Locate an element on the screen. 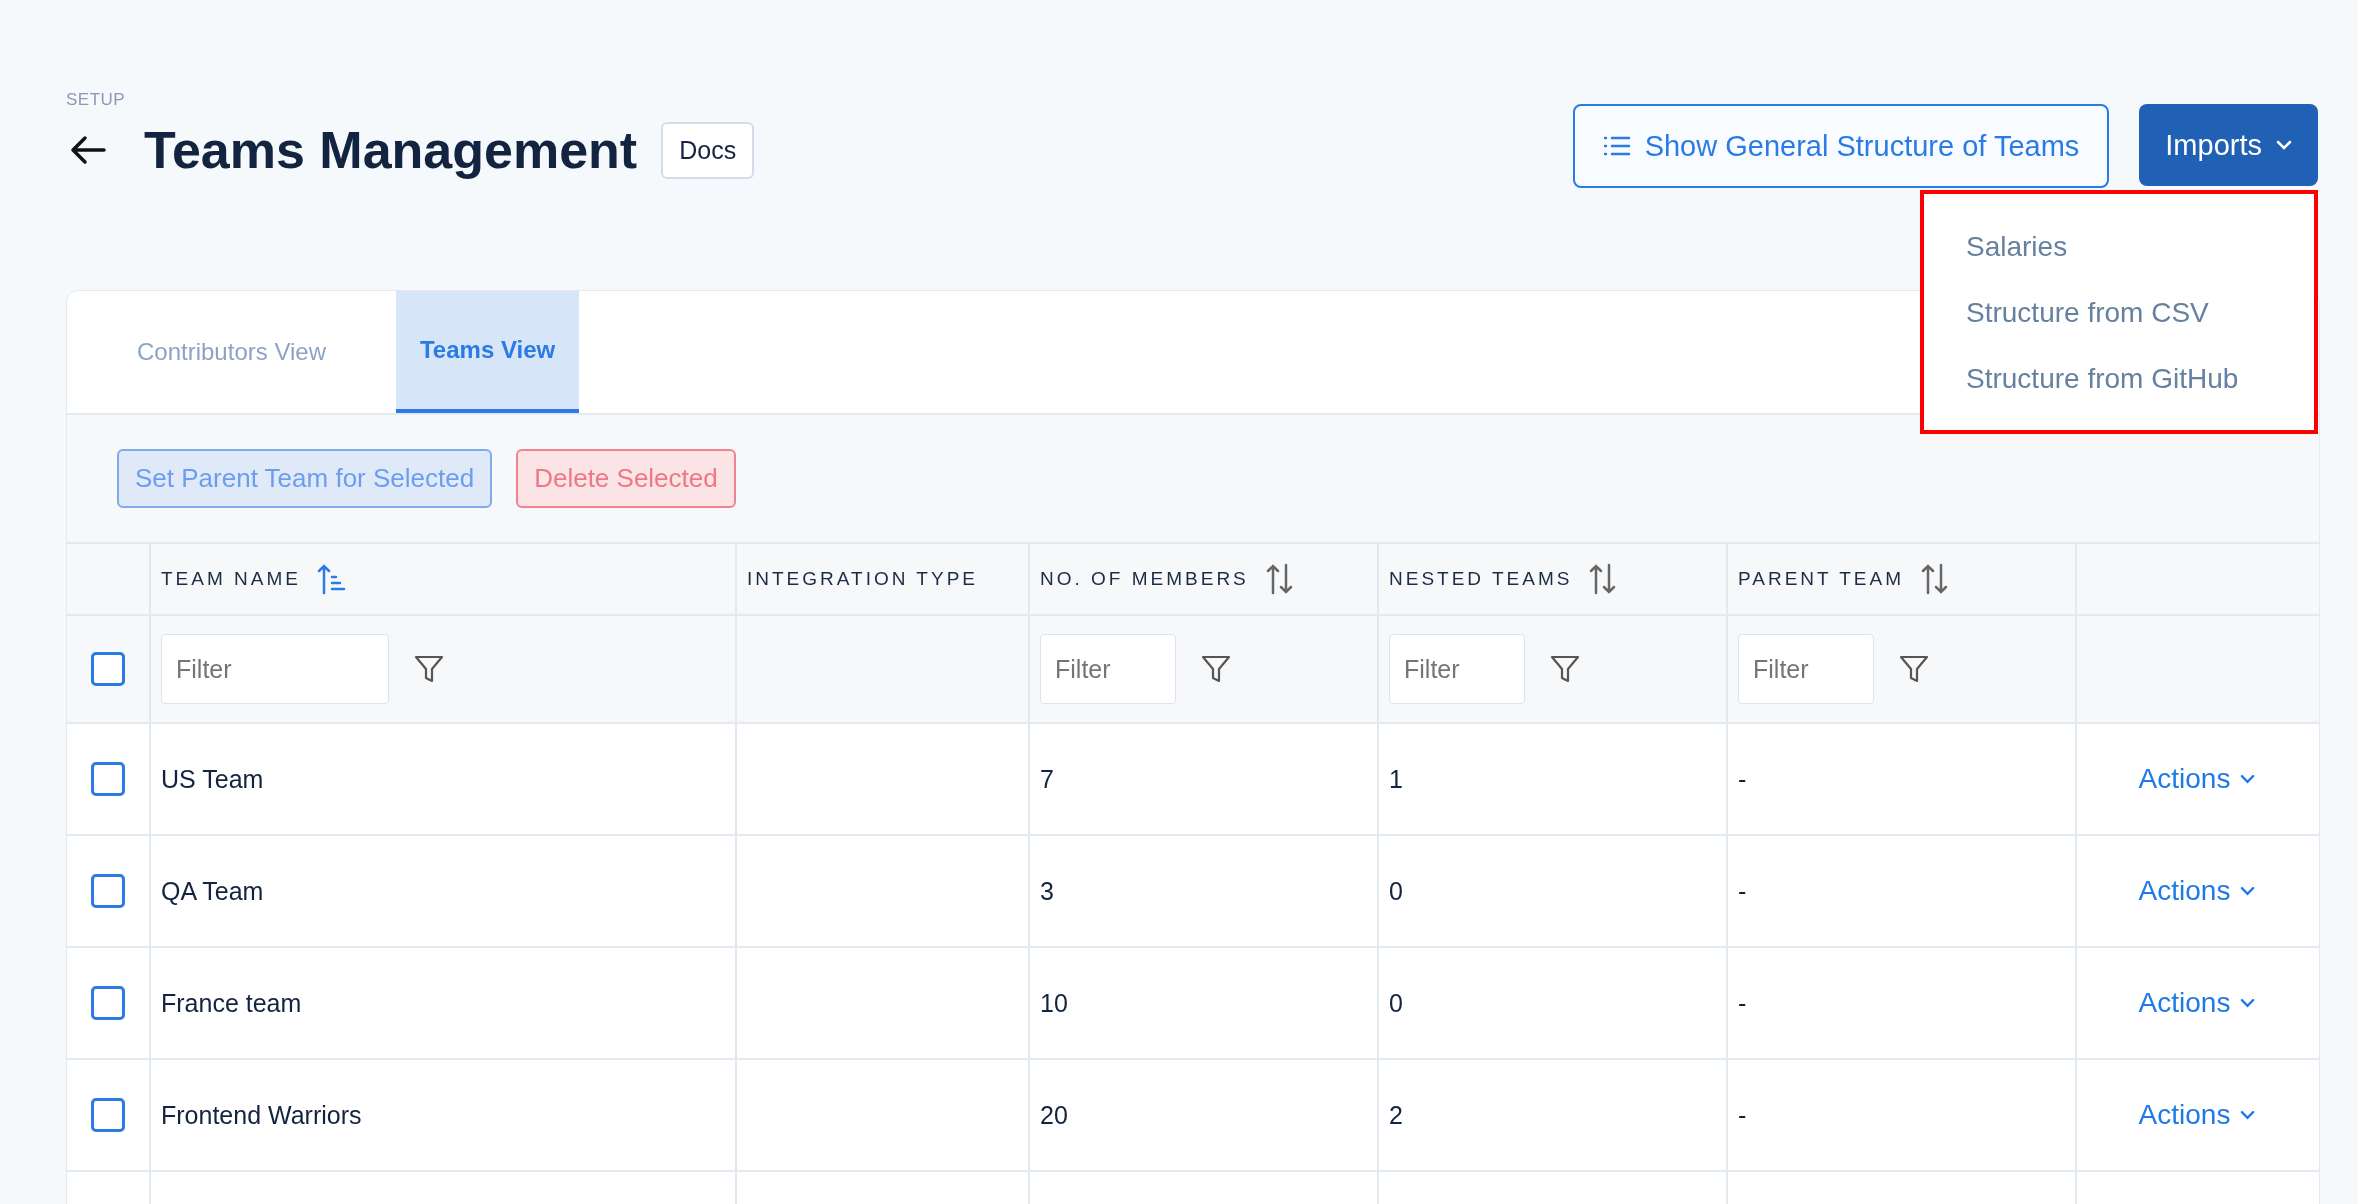  bulk-action-button: Delete Selected is located at coordinates (626, 478).